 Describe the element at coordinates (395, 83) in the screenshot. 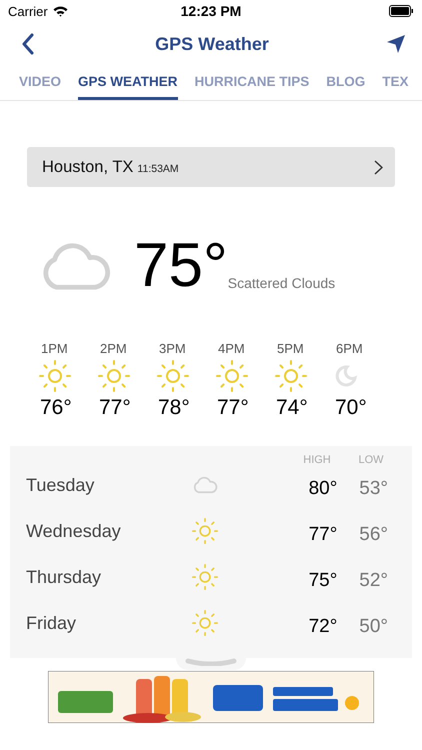

I see `tab: TEX` at that location.